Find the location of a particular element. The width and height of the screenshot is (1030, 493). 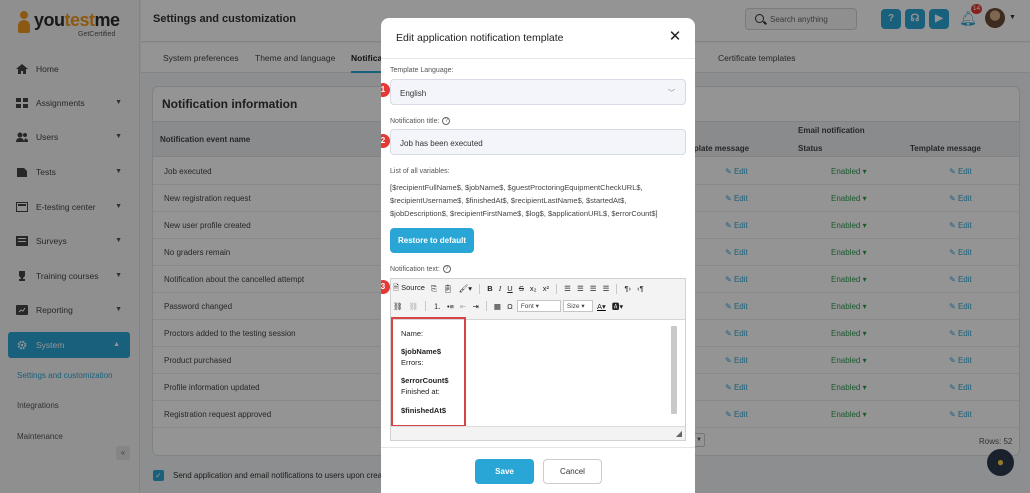

notification-title-label: Notification title: is located at coordinates (415, 121).